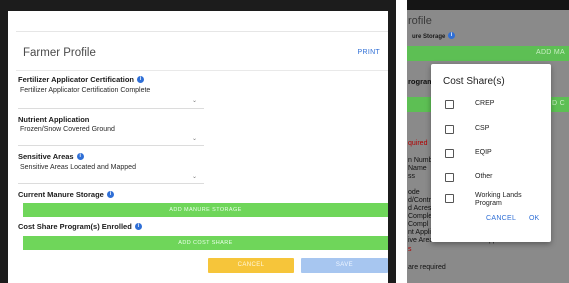 This screenshot has height=283, width=569. Describe the element at coordinates (205, 243) in the screenshot. I see `add-cost-share-button: ADD COST SHARE` at that location.